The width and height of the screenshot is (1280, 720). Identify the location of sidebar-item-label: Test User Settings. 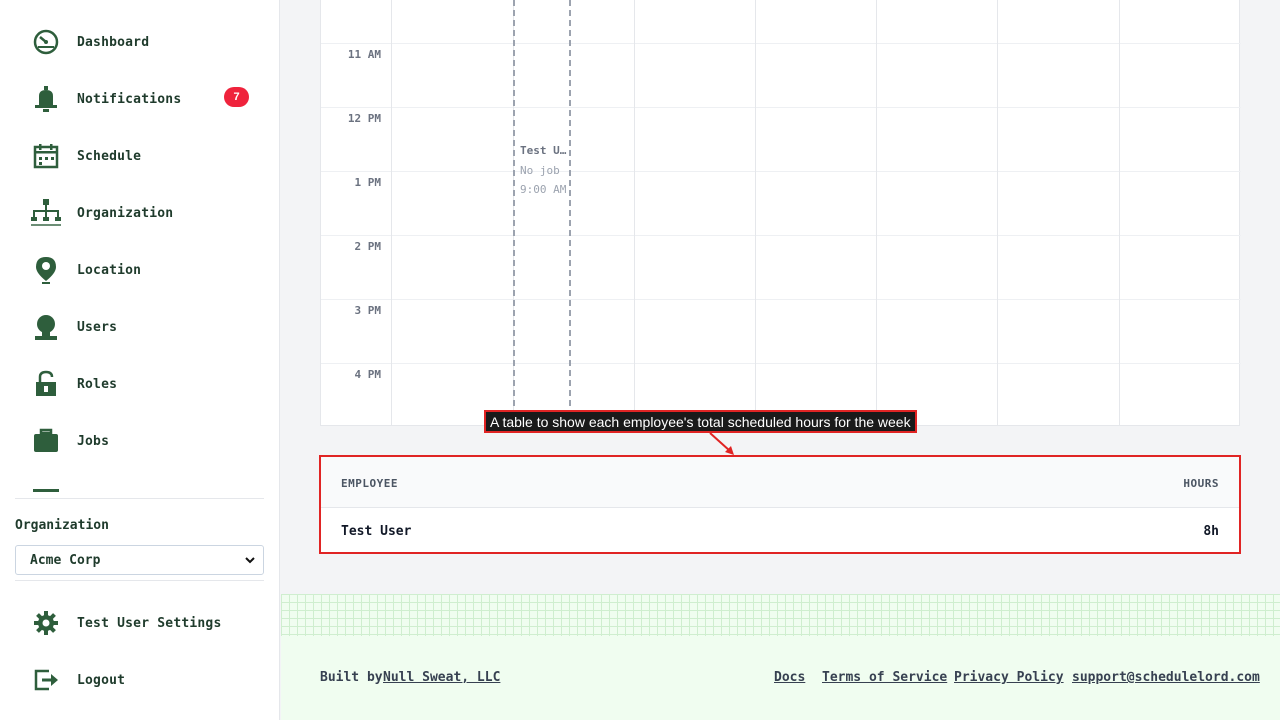
(149, 623).